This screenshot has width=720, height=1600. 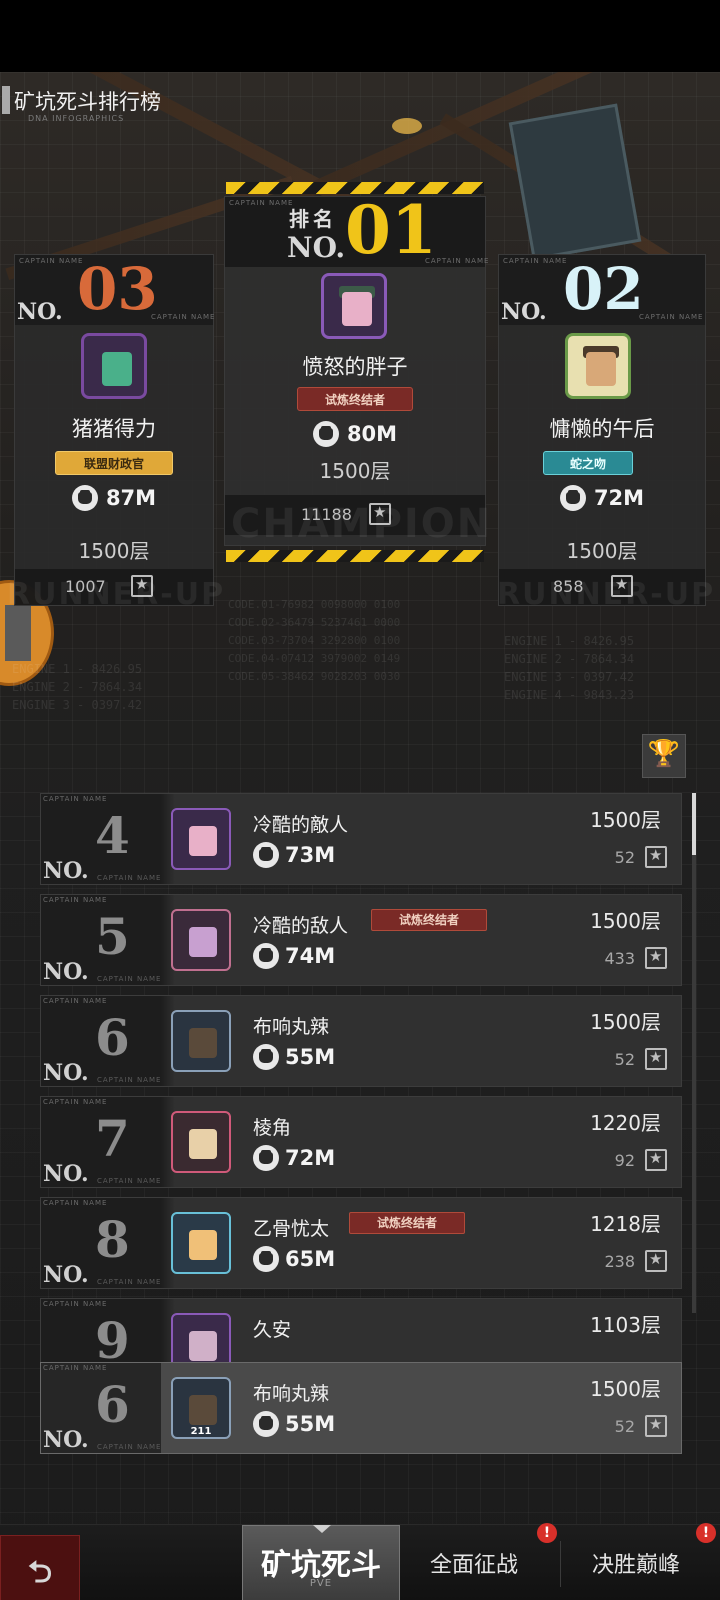 What do you see at coordinates (76, 118) in the screenshot?
I see `page-subtitle: DNA INFOGRAPHICS` at bounding box center [76, 118].